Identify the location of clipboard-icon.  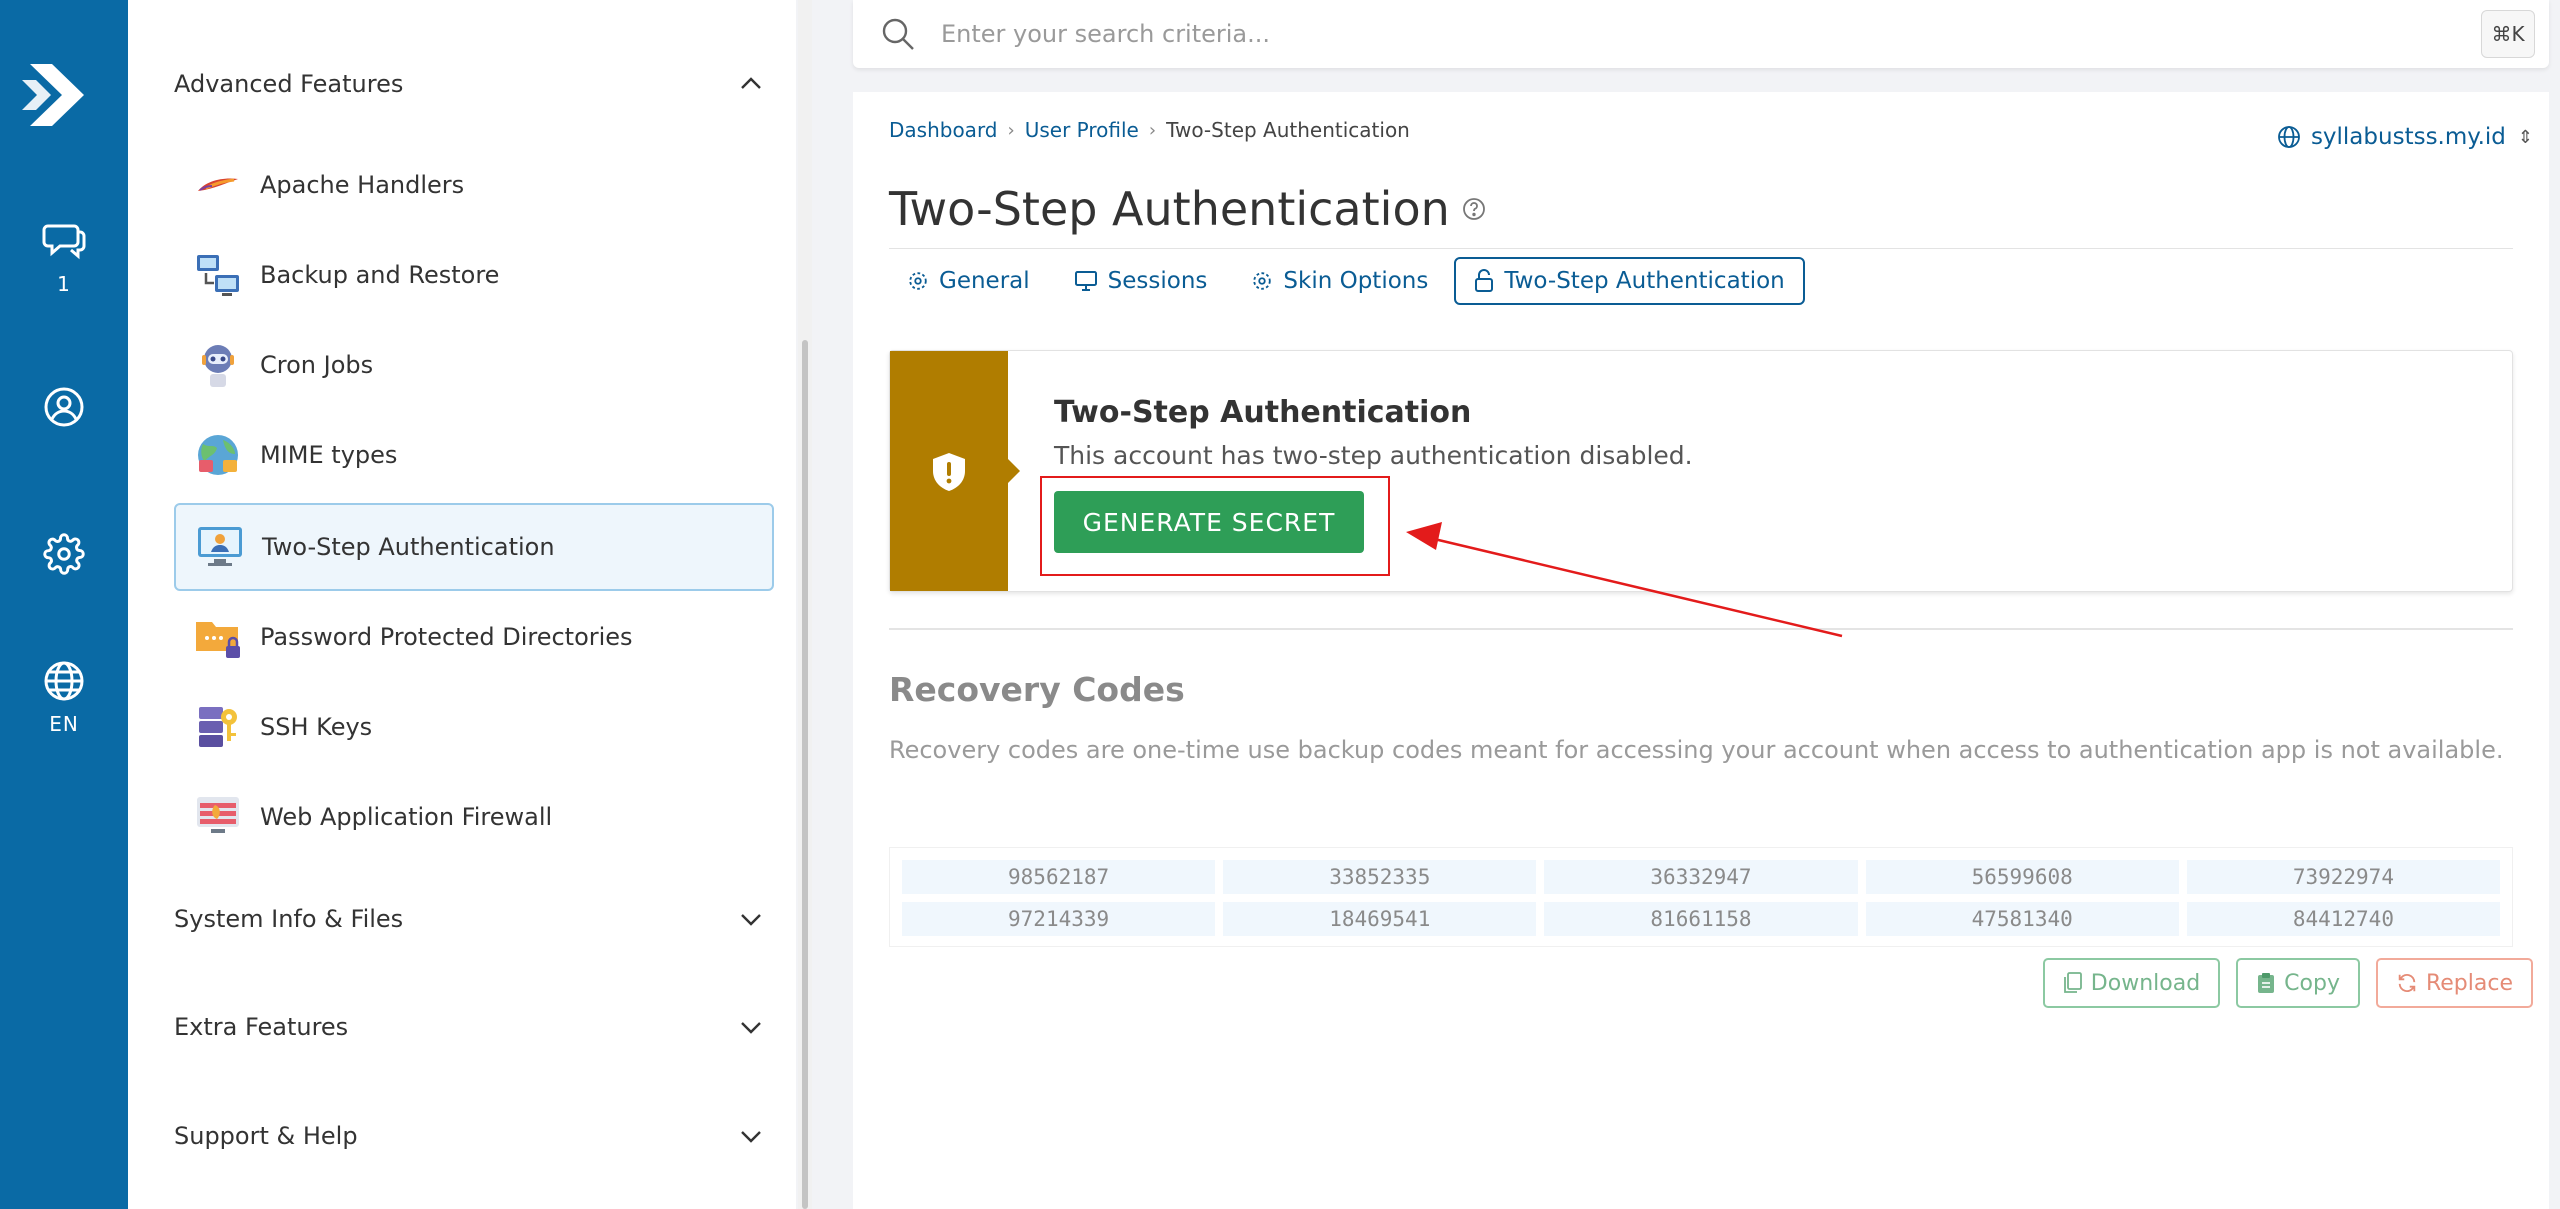
(2266, 983).